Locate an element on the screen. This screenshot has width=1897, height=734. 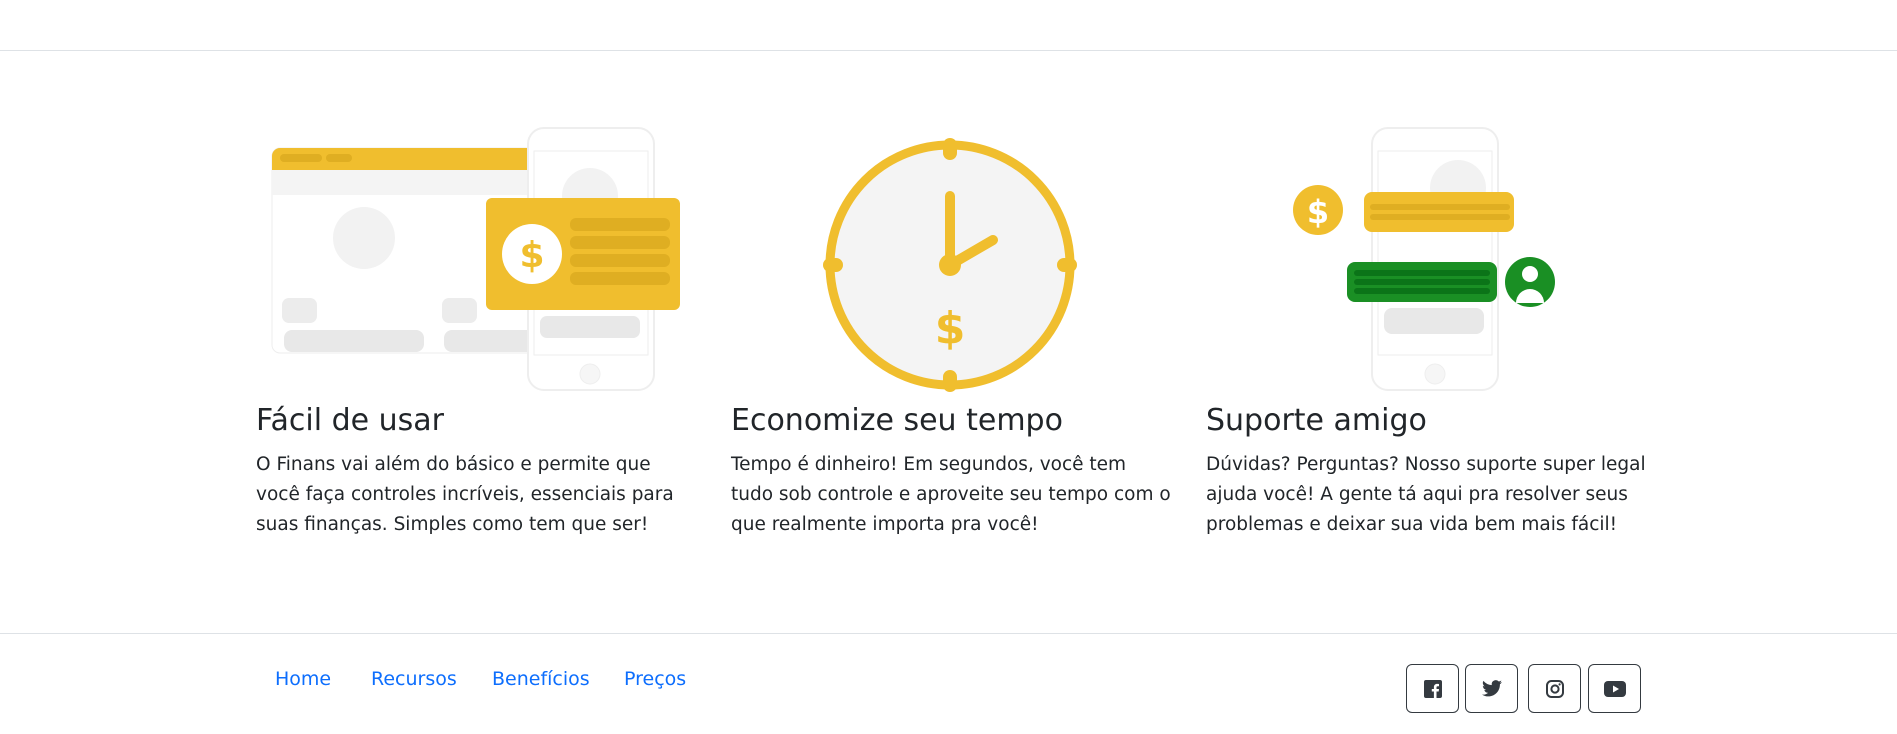
facebook-icon is located at coordinates (1432, 688).